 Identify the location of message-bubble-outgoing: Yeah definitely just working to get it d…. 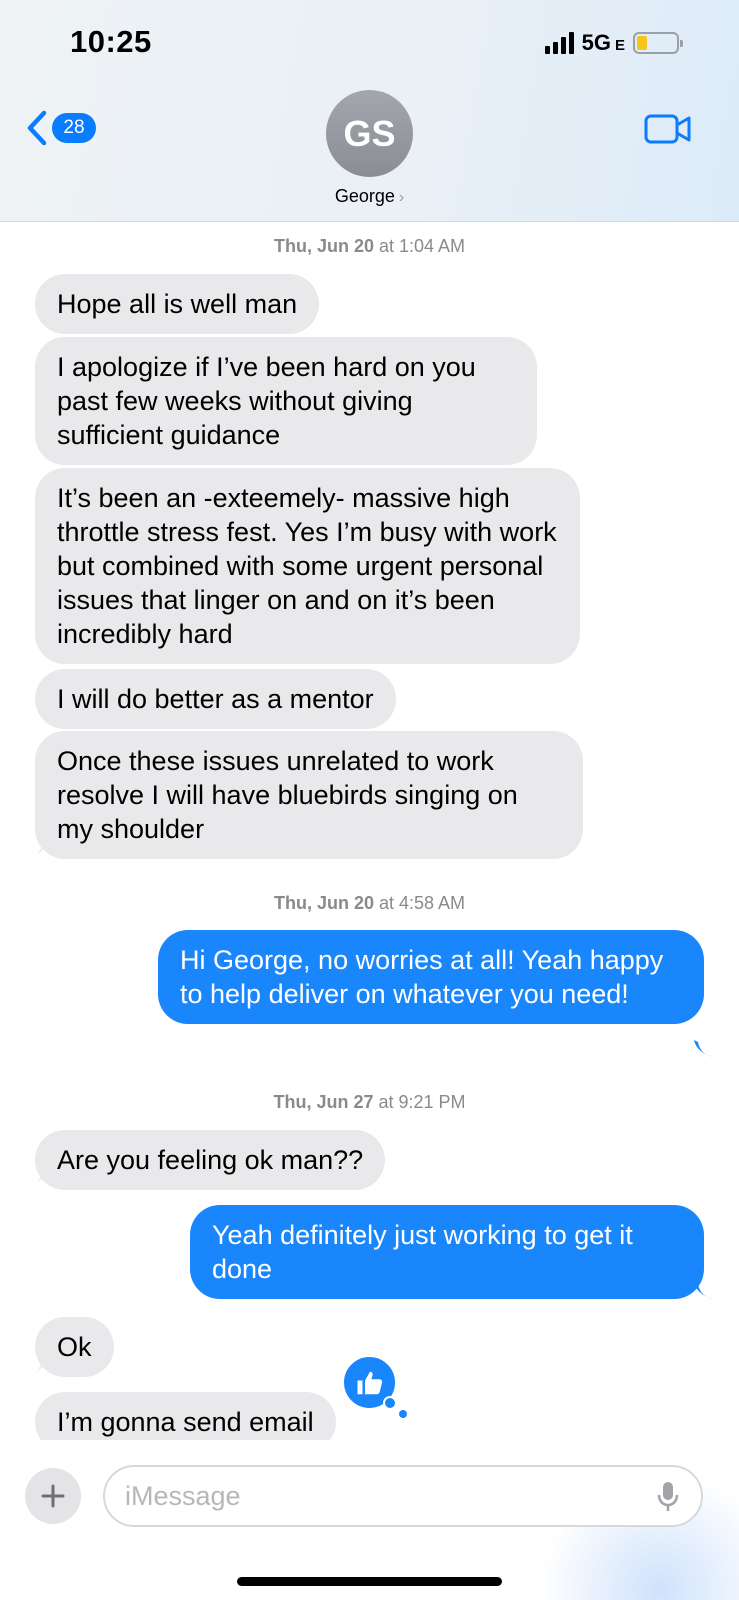
(447, 1252).